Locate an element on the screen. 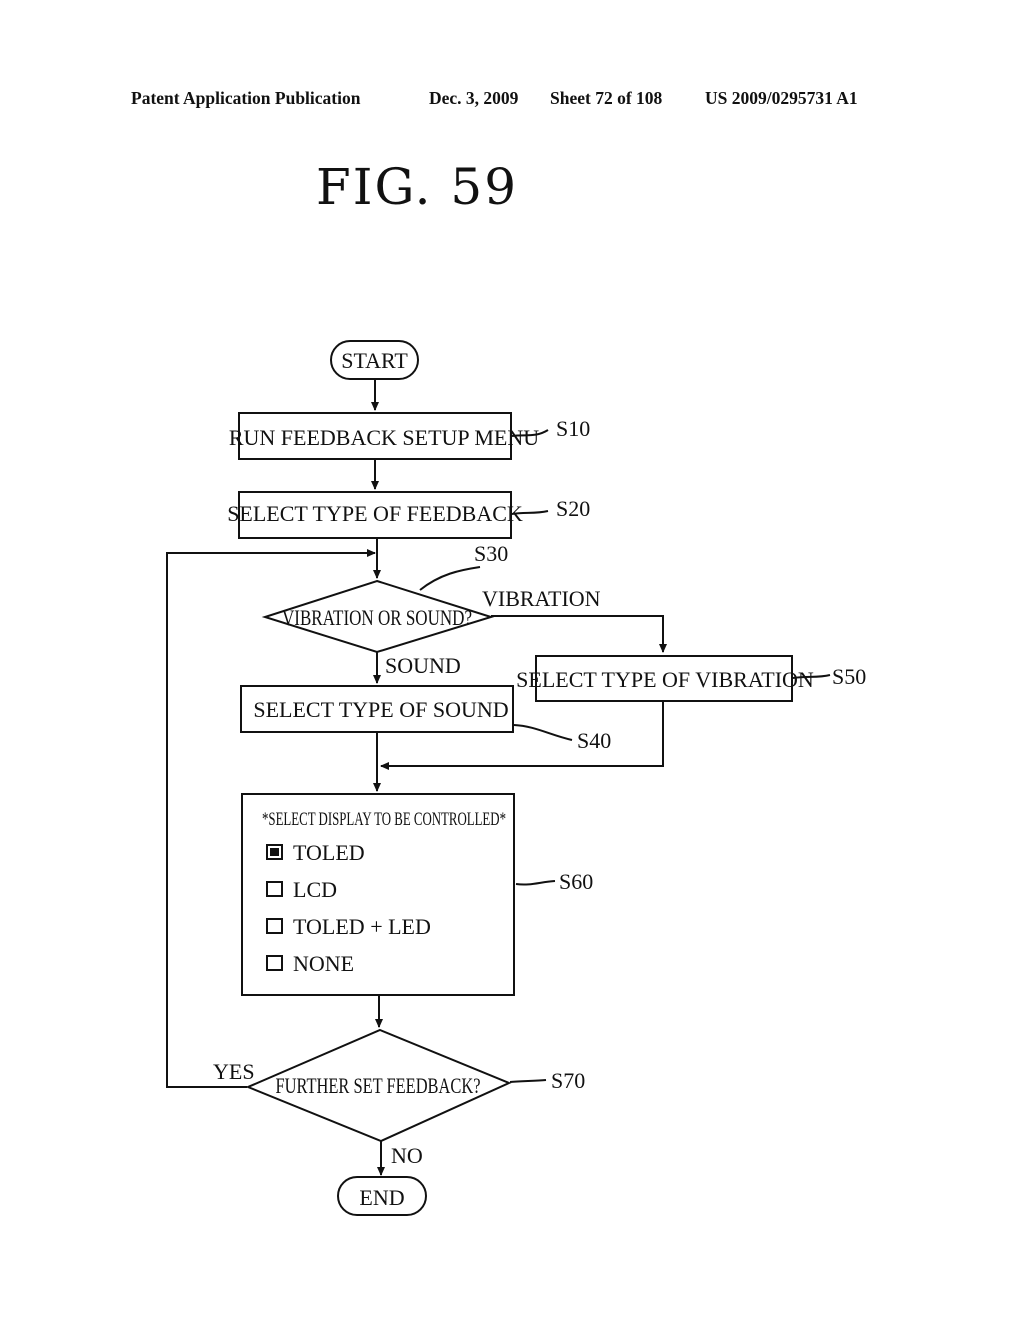 This screenshot has width=1024, height=1320. display-select-heading: *SELECT DISPLAY TO BE CONTROLLED* is located at coordinates (384, 819).